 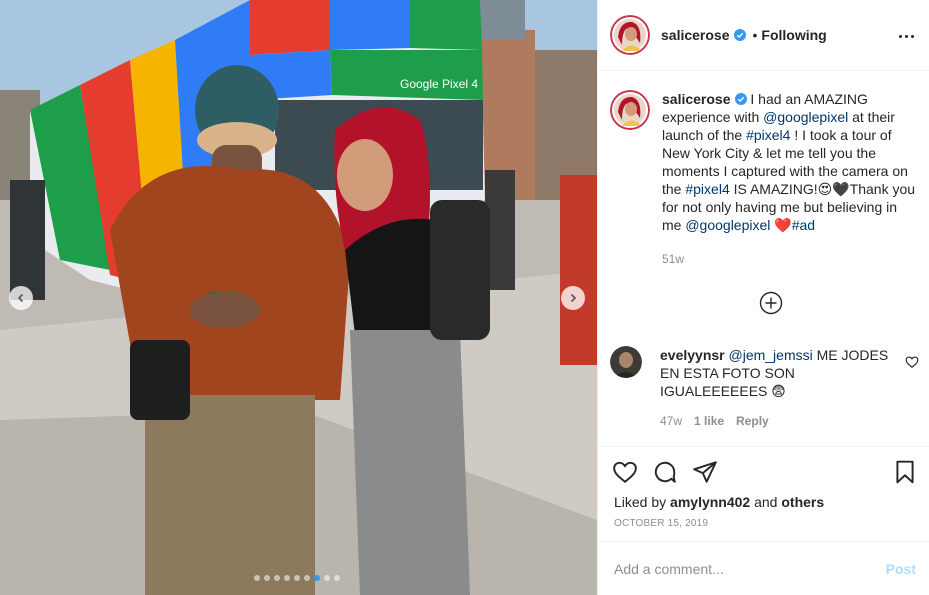 I want to click on share-paper-plane-icon, so click(x=705, y=472).